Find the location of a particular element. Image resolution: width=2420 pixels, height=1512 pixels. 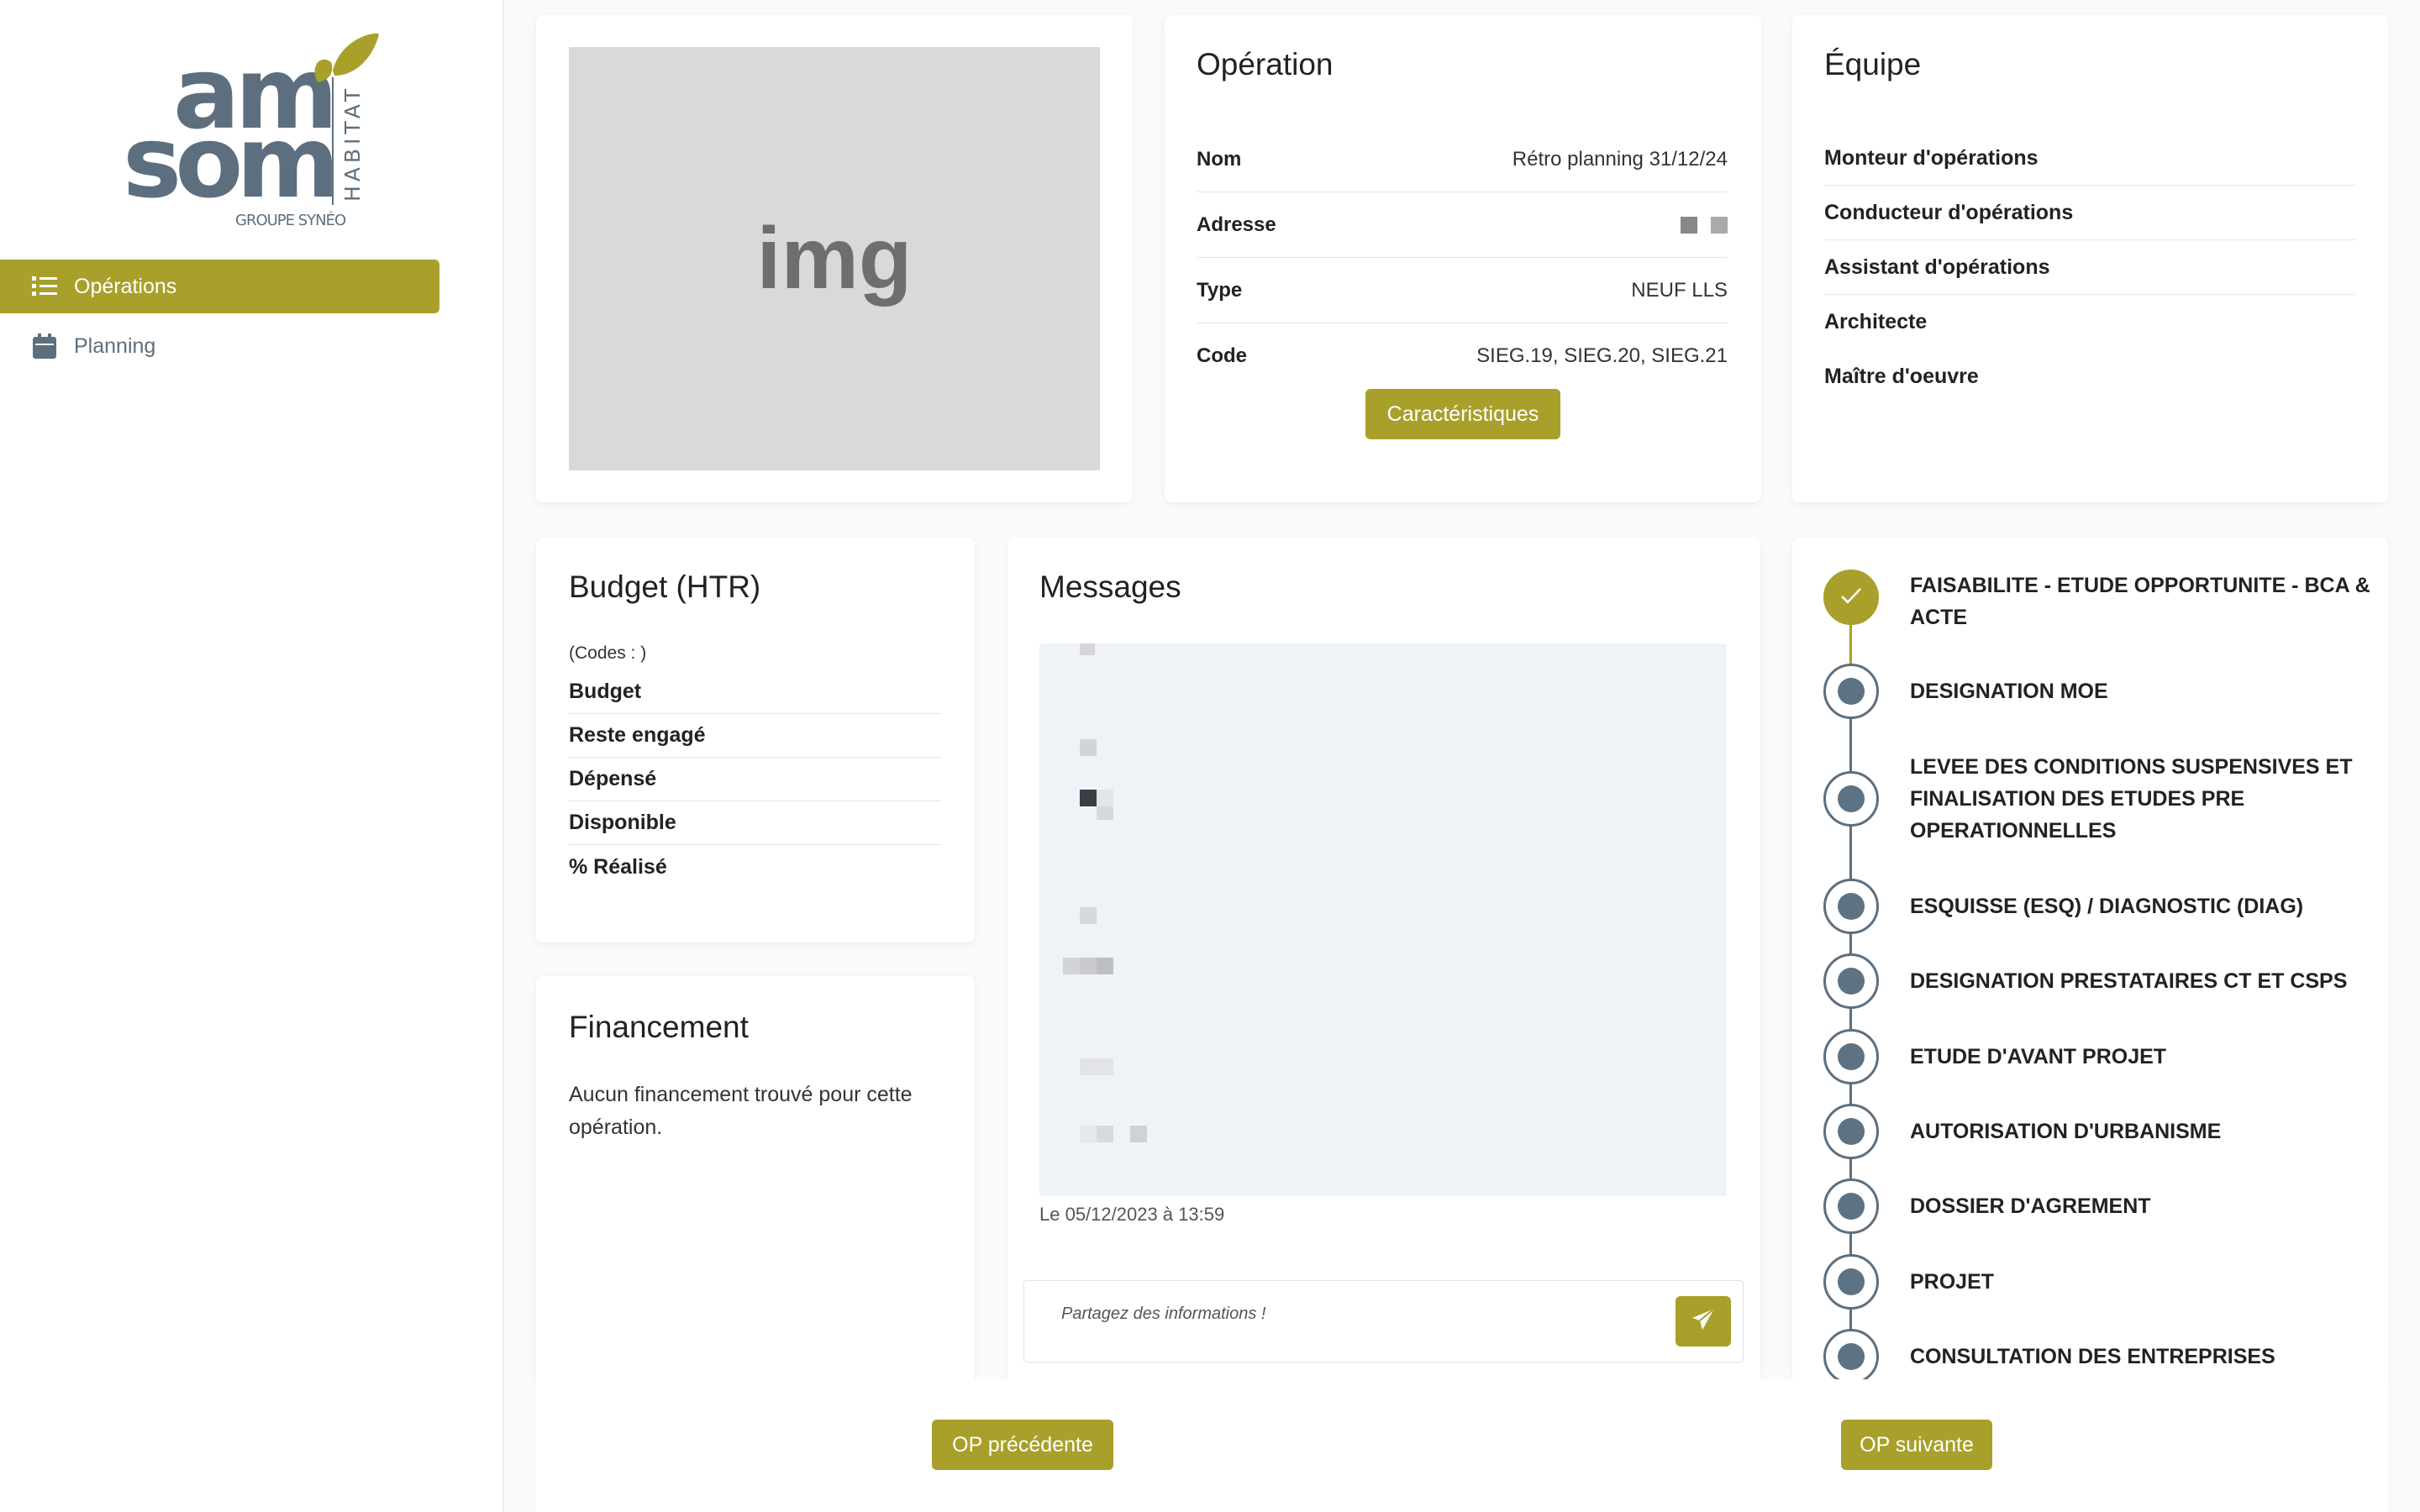

operation-navigation-bar: OP précédente OP suivante is located at coordinates (1462, 1445).